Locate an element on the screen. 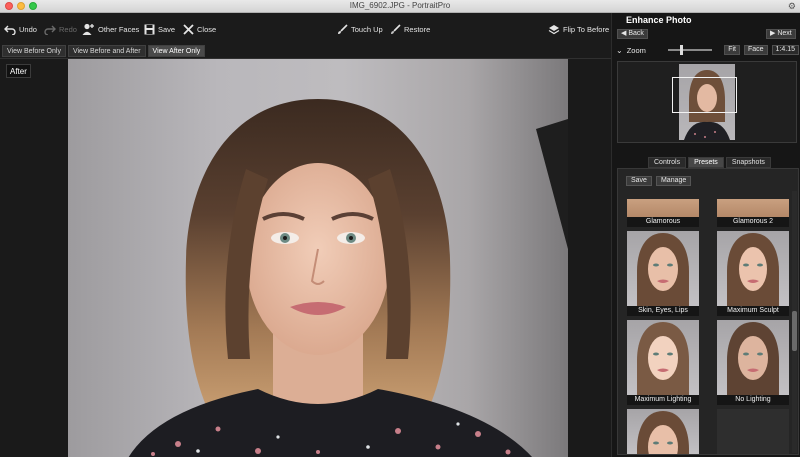 The height and width of the screenshot is (457, 800). window-title: IMG_6902.JPG - PortraitPro is located at coordinates (400, 5).